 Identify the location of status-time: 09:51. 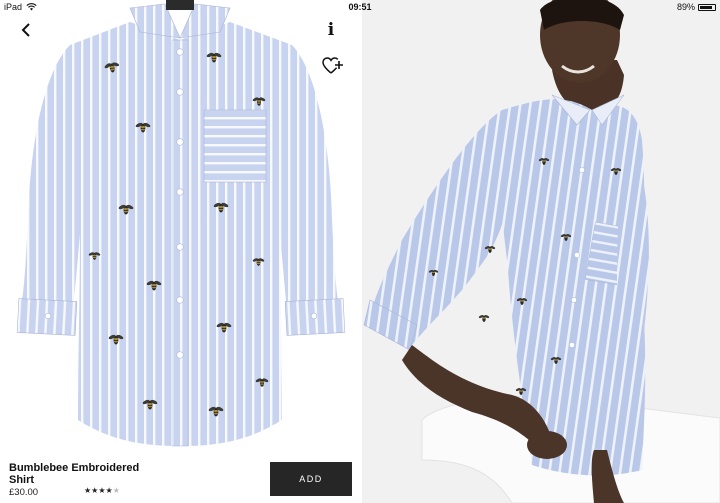
(360, 7).